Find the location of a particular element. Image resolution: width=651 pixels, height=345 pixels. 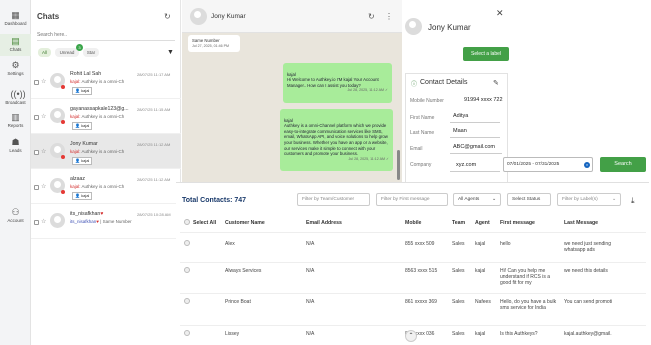

chat-scrollbar is located at coordinates (398, 165).